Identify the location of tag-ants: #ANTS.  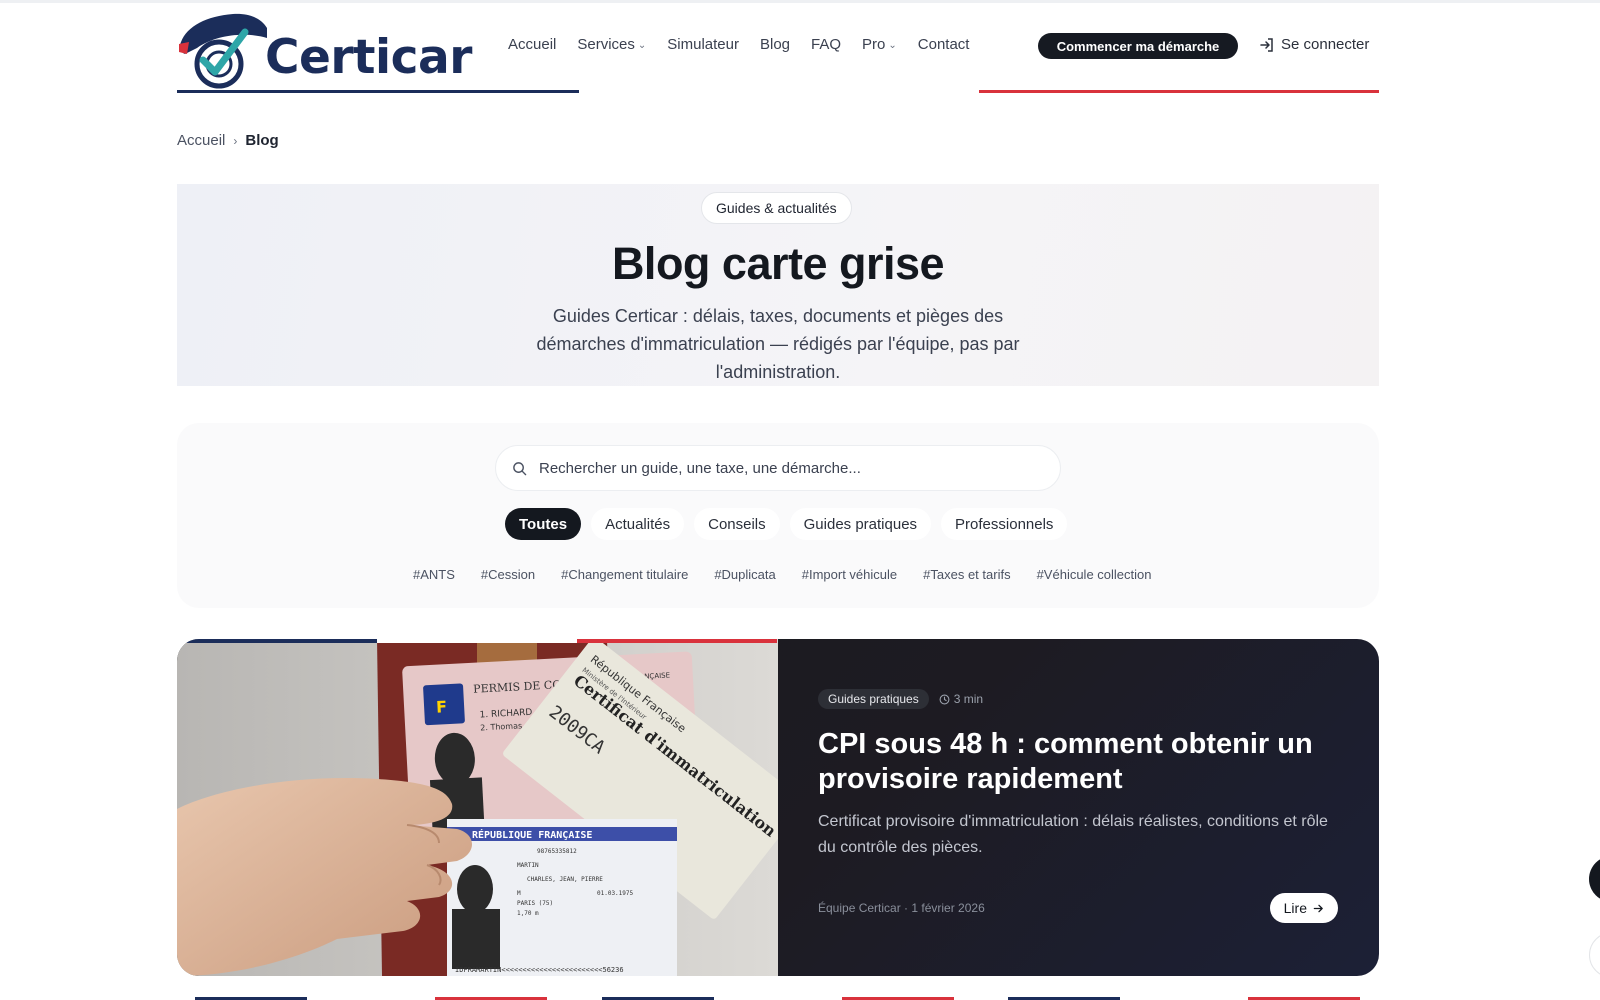
(434, 574).